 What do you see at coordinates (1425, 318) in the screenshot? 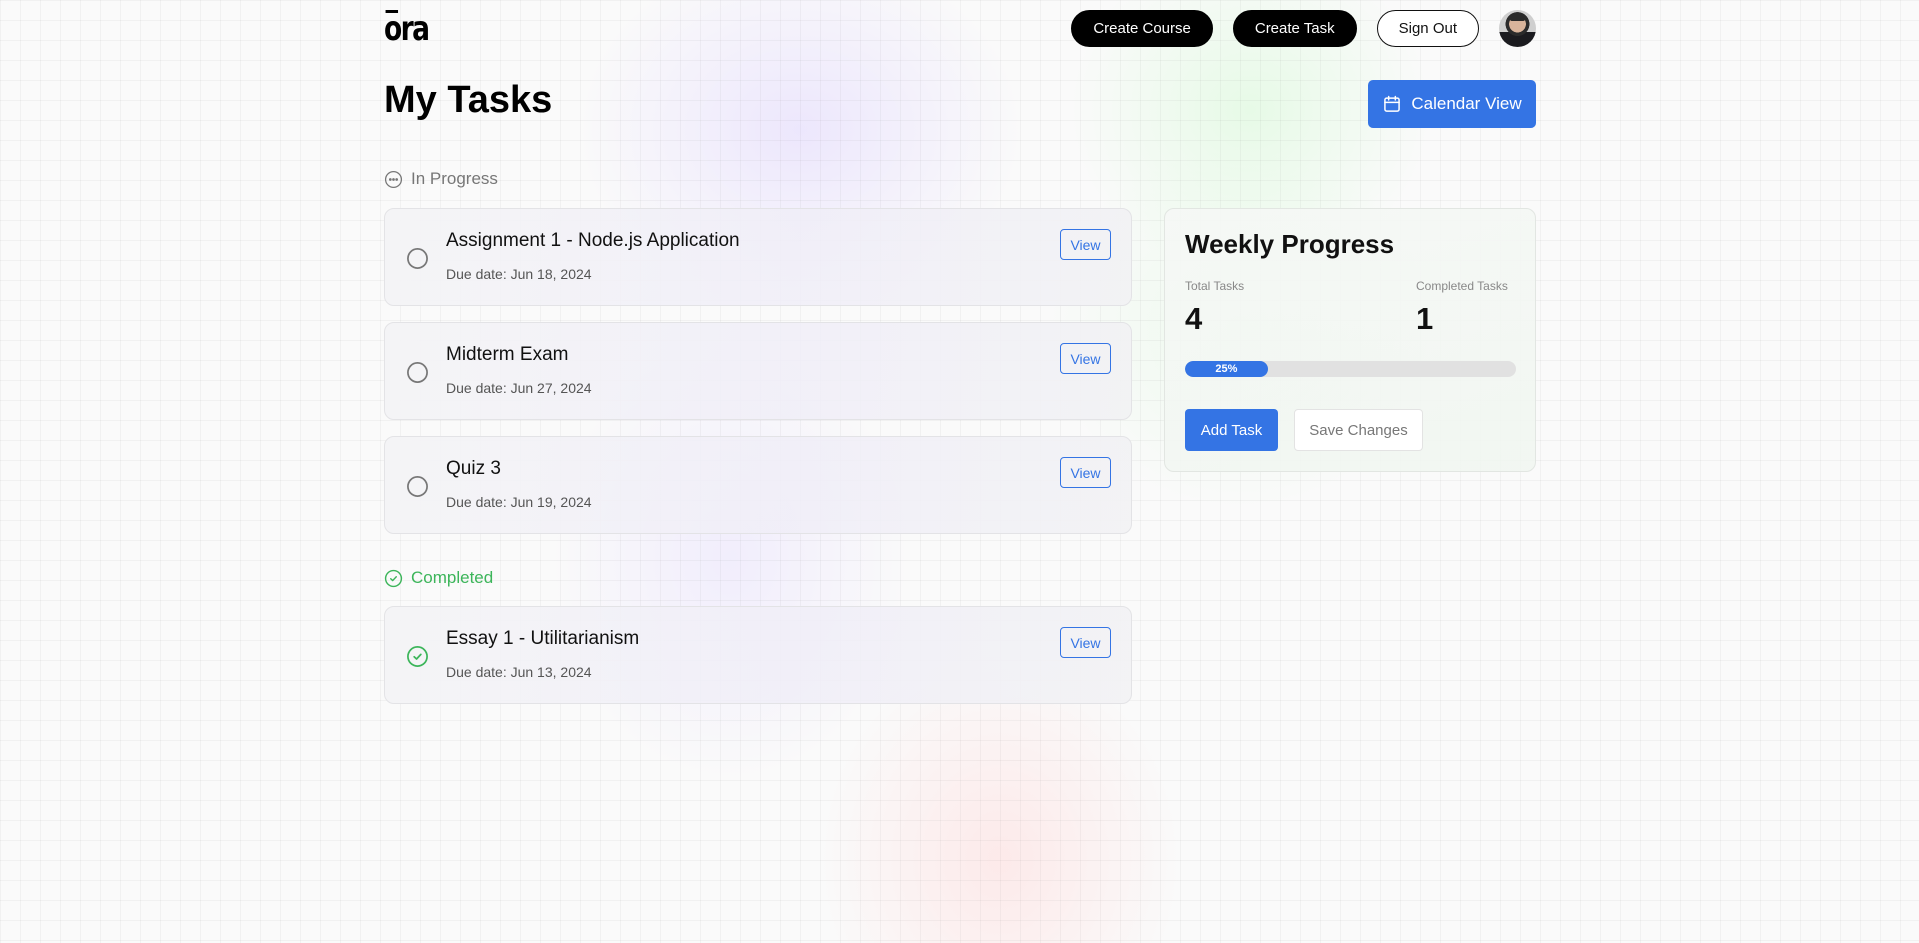
I see `completed-tasks-value: 1` at bounding box center [1425, 318].